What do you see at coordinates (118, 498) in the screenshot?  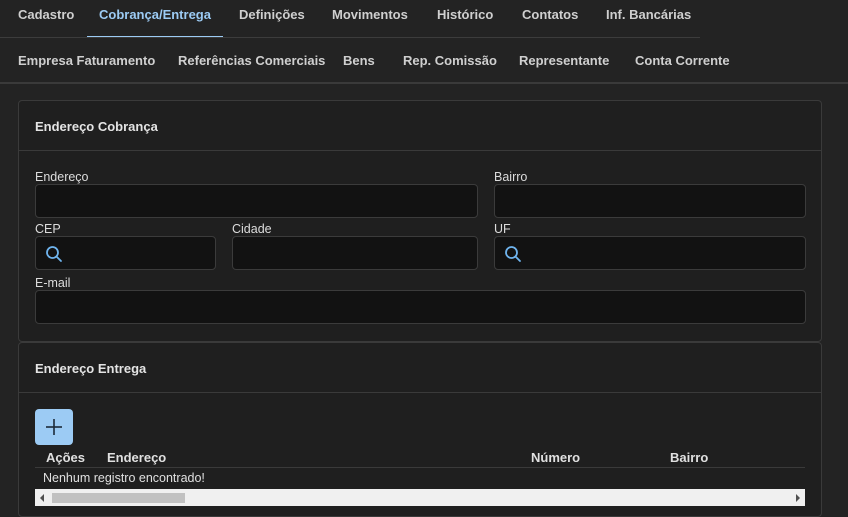 I see `scrollbar-thumb` at bounding box center [118, 498].